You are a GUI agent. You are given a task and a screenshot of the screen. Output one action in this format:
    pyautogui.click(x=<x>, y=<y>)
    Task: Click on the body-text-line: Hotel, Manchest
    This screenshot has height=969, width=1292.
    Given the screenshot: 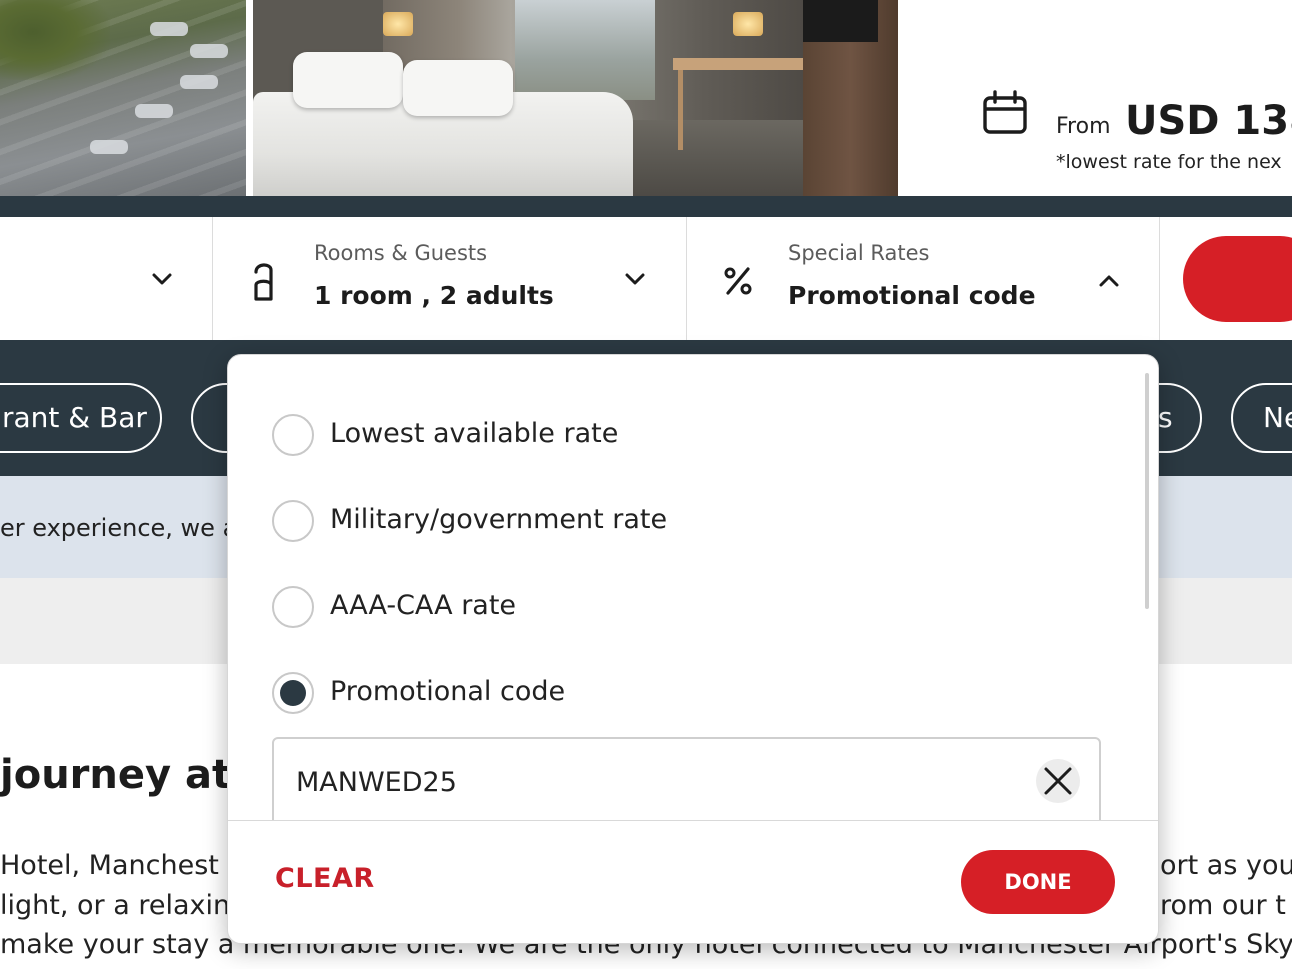 What is the action you would take?
    pyautogui.click(x=109, y=865)
    